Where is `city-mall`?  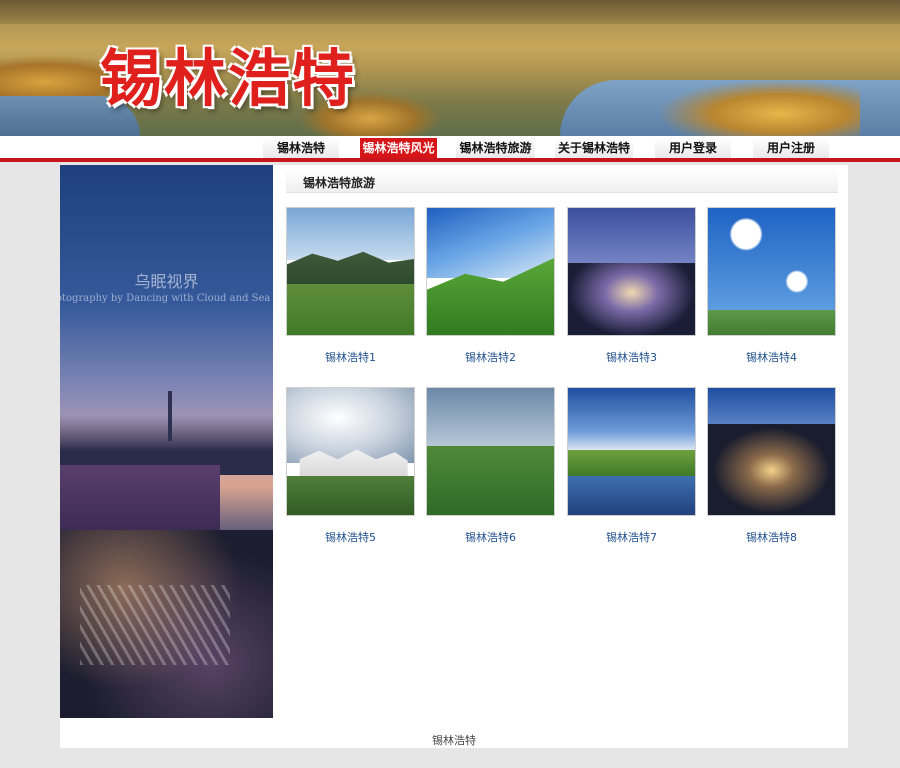
city-mall is located at coordinates (140, 500).